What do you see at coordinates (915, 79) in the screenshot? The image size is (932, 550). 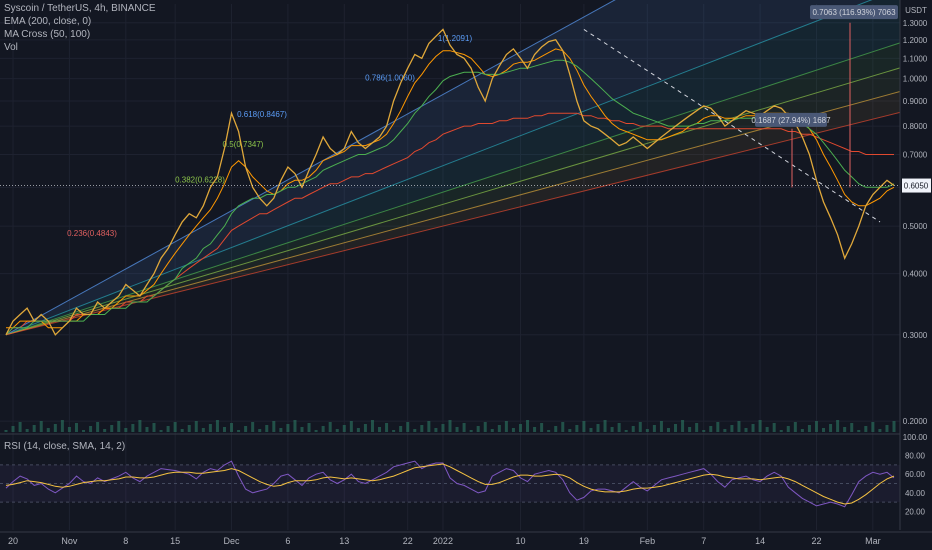 I see `y-tick-label: 1.0000` at bounding box center [915, 79].